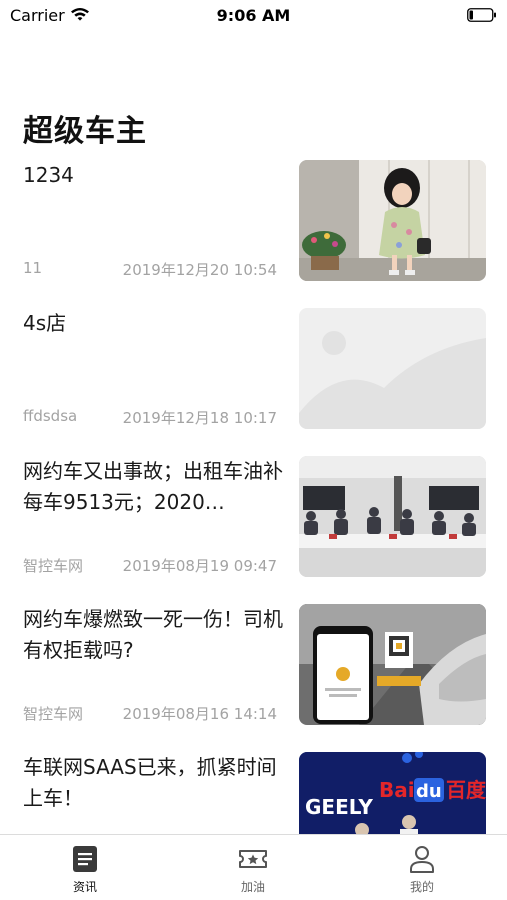 This screenshot has height=900, width=507. What do you see at coordinates (48, 175) in the screenshot?
I see `news-title: 1234` at bounding box center [48, 175].